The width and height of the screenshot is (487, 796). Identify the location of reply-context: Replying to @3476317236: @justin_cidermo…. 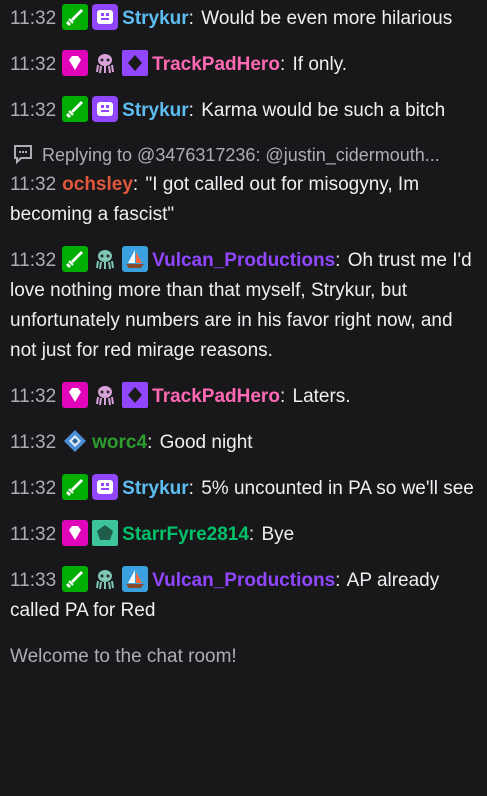
(244, 155).